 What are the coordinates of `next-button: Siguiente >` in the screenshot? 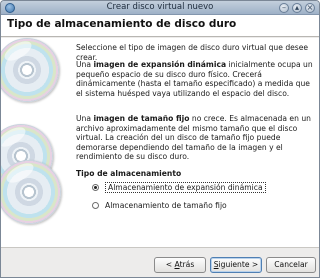 It's located at (236, 265).